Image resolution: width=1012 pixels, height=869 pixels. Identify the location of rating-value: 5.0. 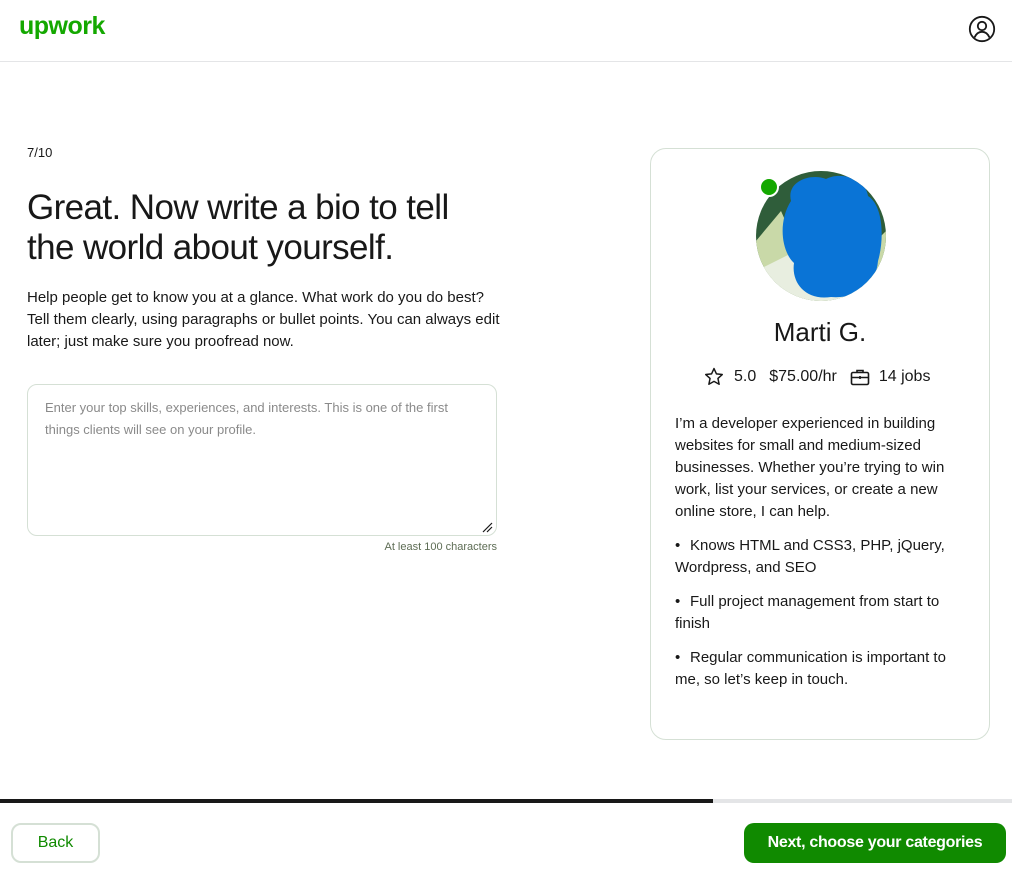
(745, 376).